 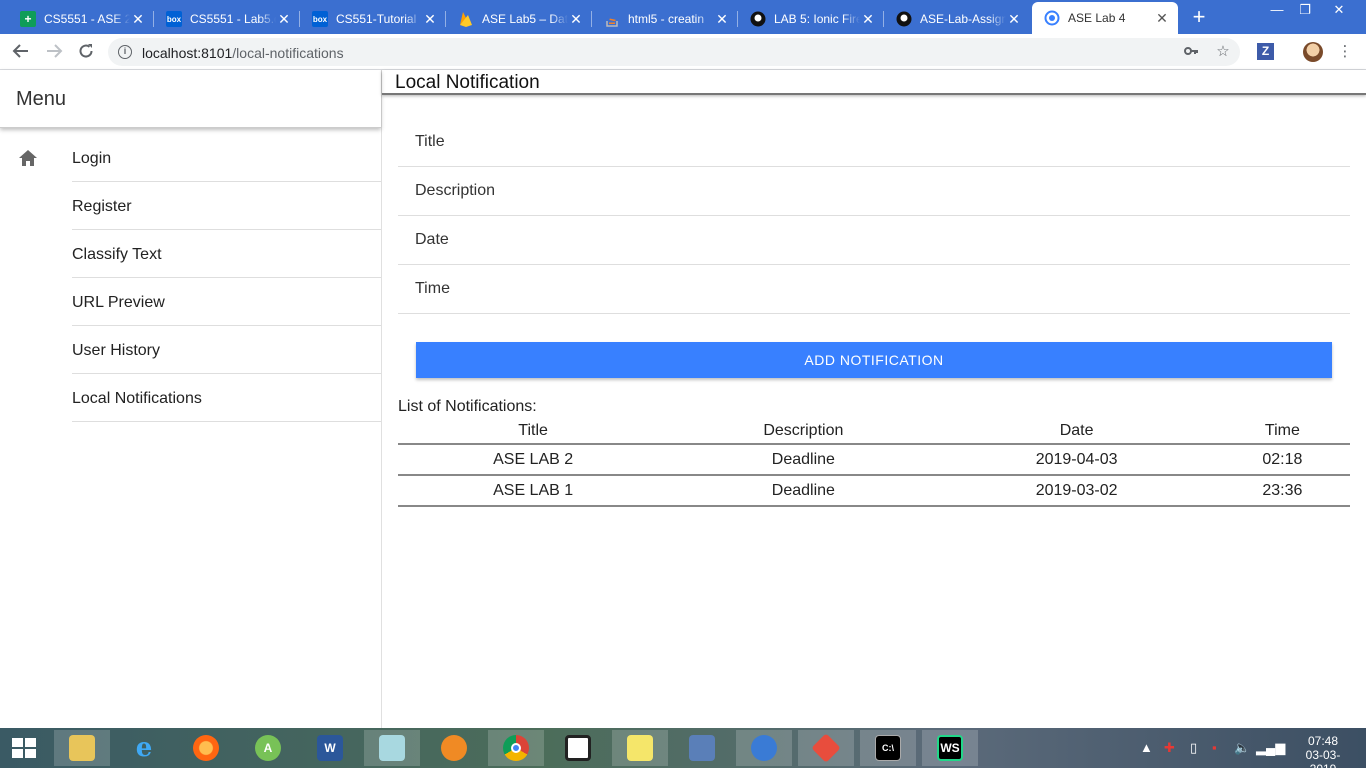 What do you see at coordinates (1282, 460) in the screenshot?
I see `cell-time: 02:18` at bounding box center [1282, 460].